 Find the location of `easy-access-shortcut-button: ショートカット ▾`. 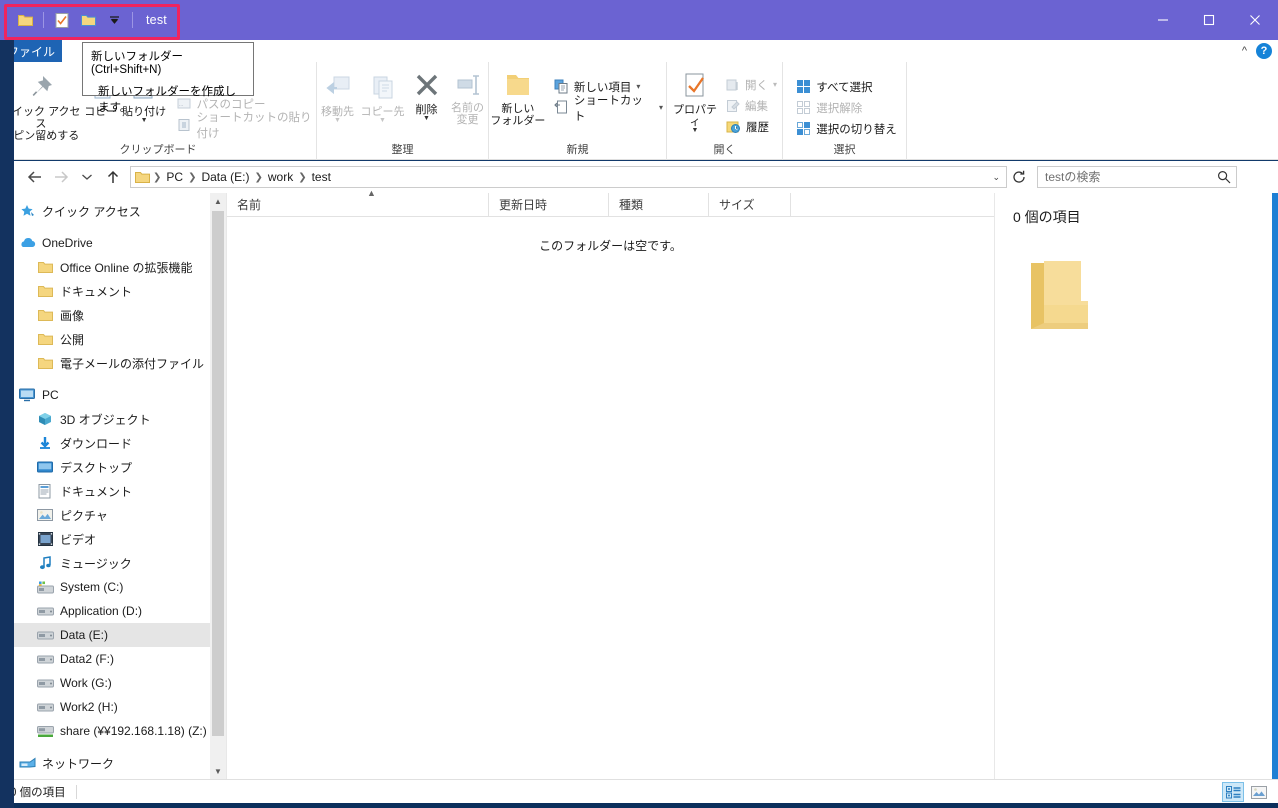

easy-access-shortcut-button: ショートカット ▾ is located at coordinates (608, 109).